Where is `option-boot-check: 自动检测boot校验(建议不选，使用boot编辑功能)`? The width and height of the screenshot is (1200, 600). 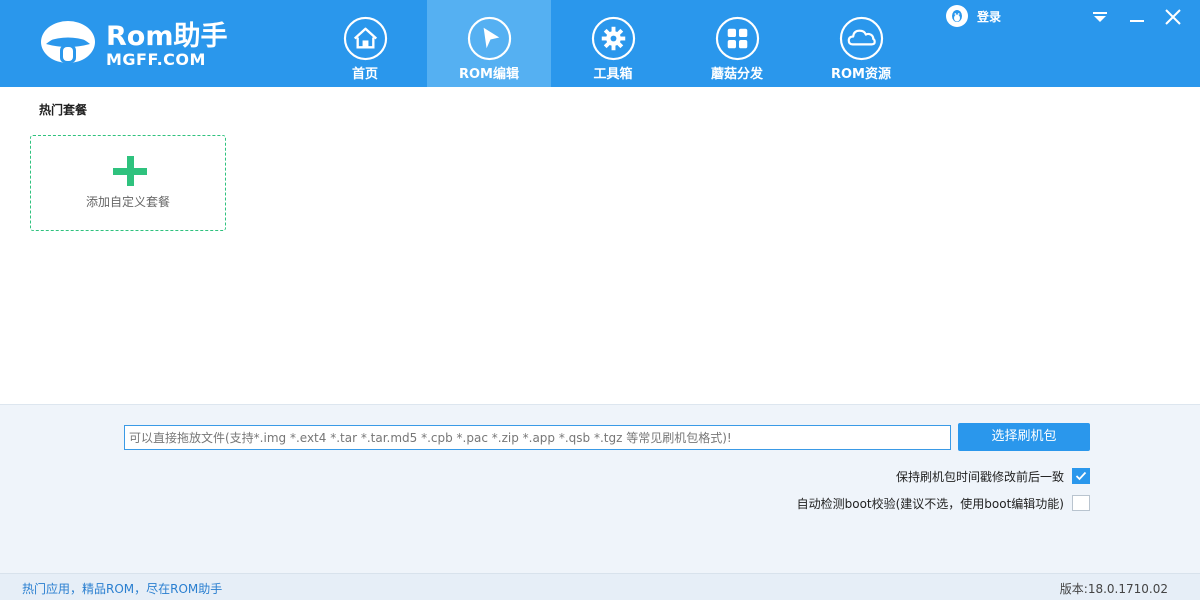 option-boot-check: 自动检测boot校验(建议不选，使用boot编辑功能) is located at coordinates (943, 503).